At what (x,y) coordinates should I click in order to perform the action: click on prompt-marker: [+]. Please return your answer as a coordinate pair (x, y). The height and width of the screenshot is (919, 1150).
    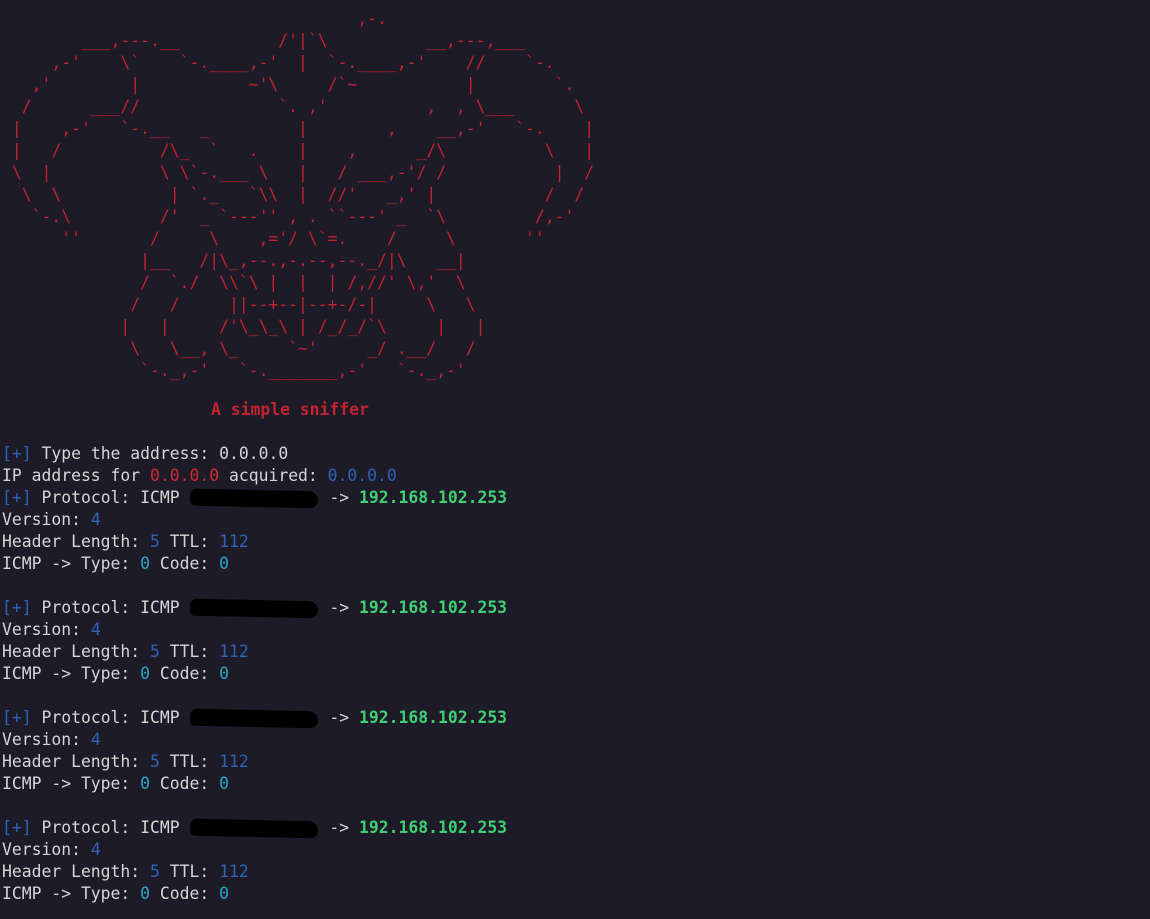
    Looking at the image, I should click on (17, 453).